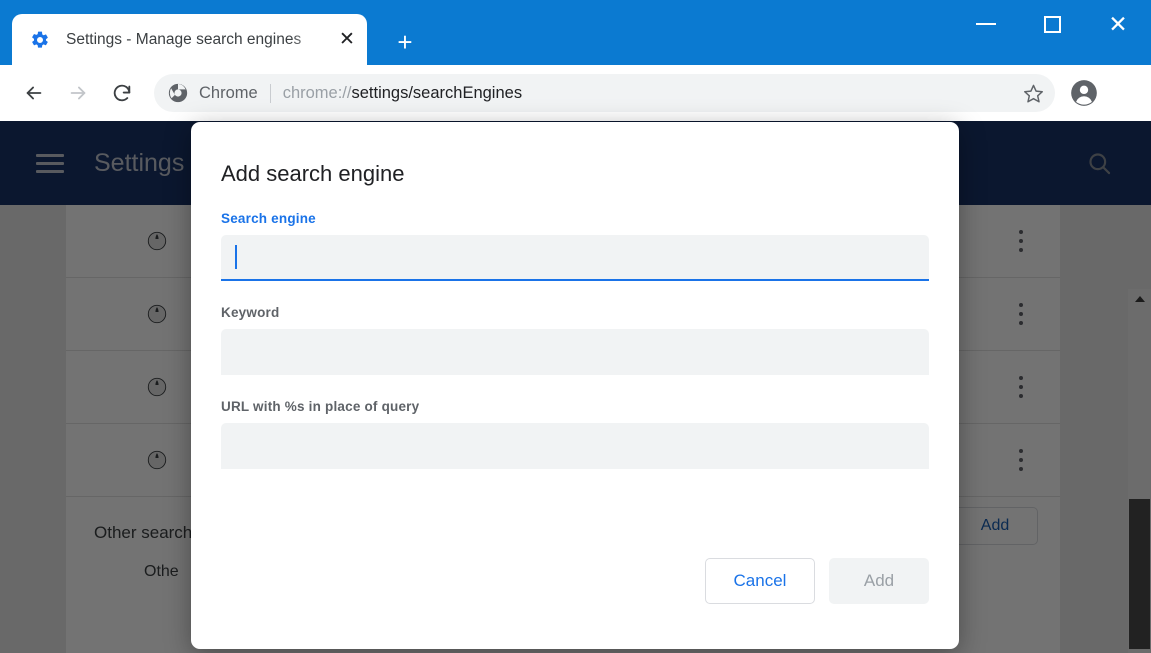  Describe the element at coordinates (236, 257) in the screenshot. I see `text-caret` at that location.